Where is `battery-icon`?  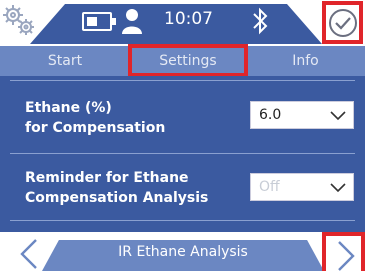
battery-icon is located at coordinates (99, 21).